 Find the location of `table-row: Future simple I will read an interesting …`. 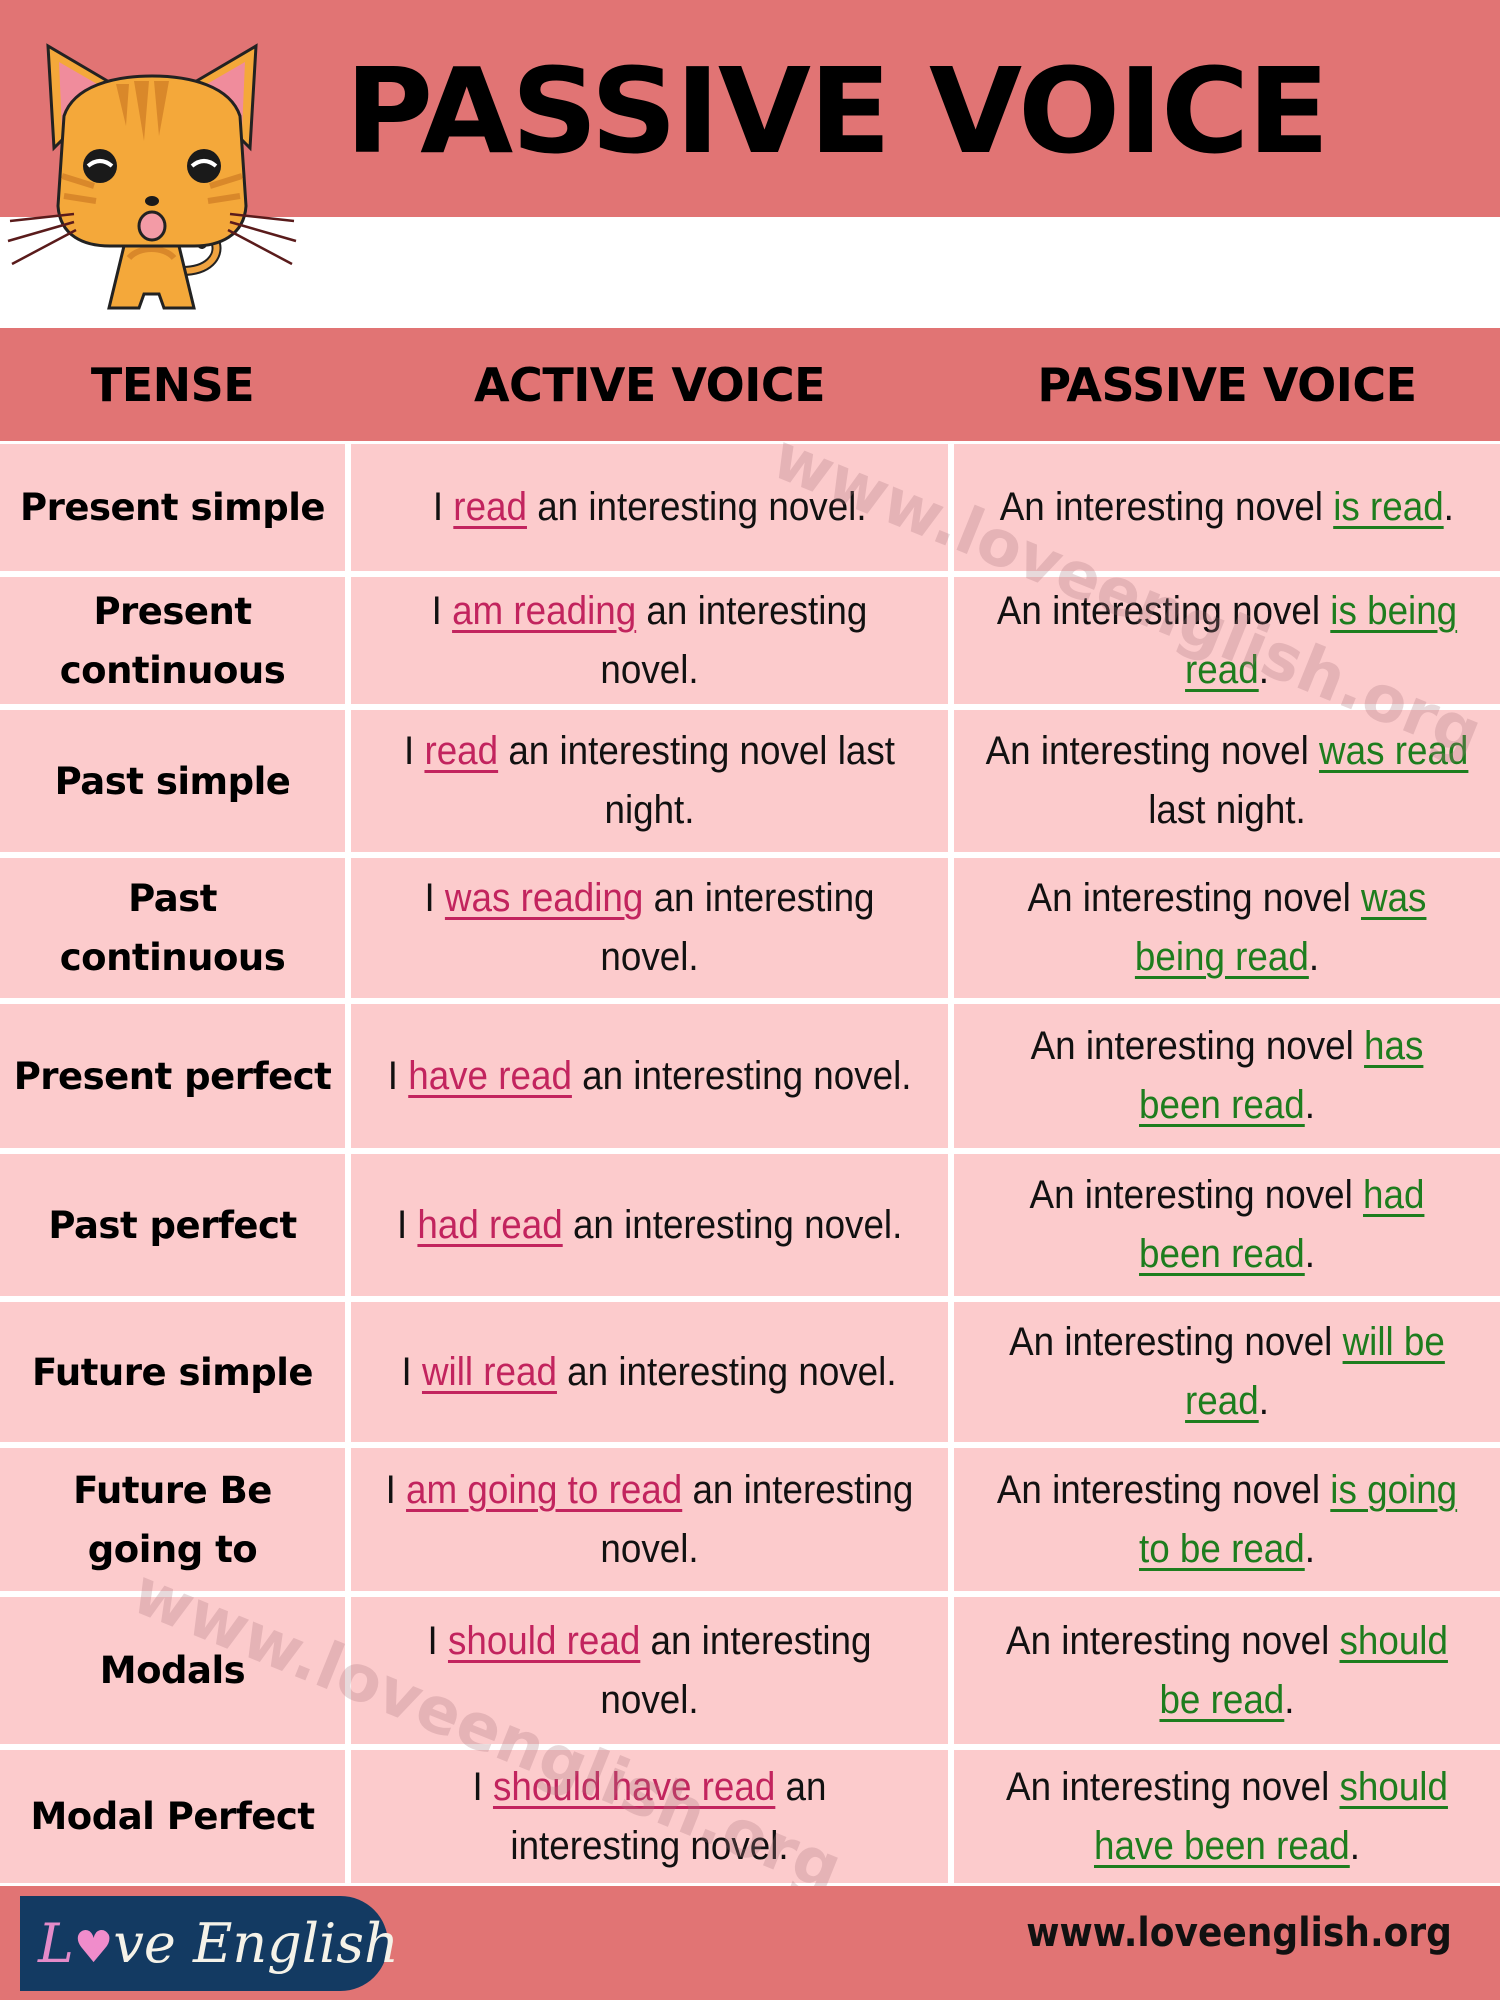

table-row: Future simple I will read an interesting … is located at coordinates (750, 1372).